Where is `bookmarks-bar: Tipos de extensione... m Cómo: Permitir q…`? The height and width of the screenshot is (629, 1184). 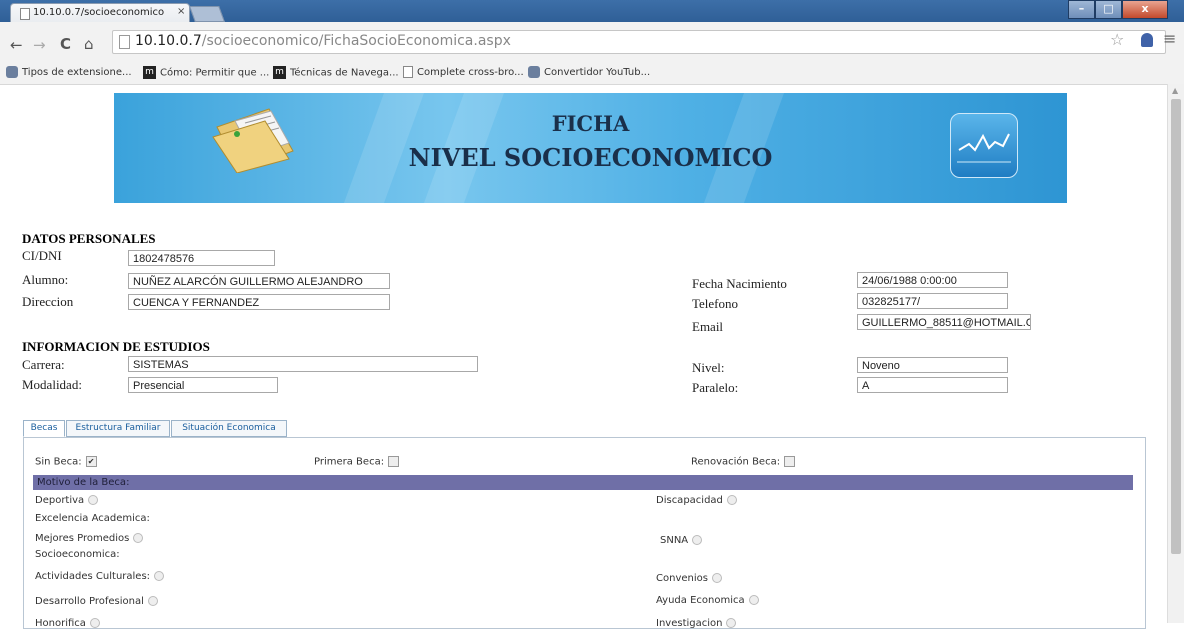
bookmarks-bar: Tipos de extensione... m Cómo: Permitir q… is located at coordinates (592, 73).